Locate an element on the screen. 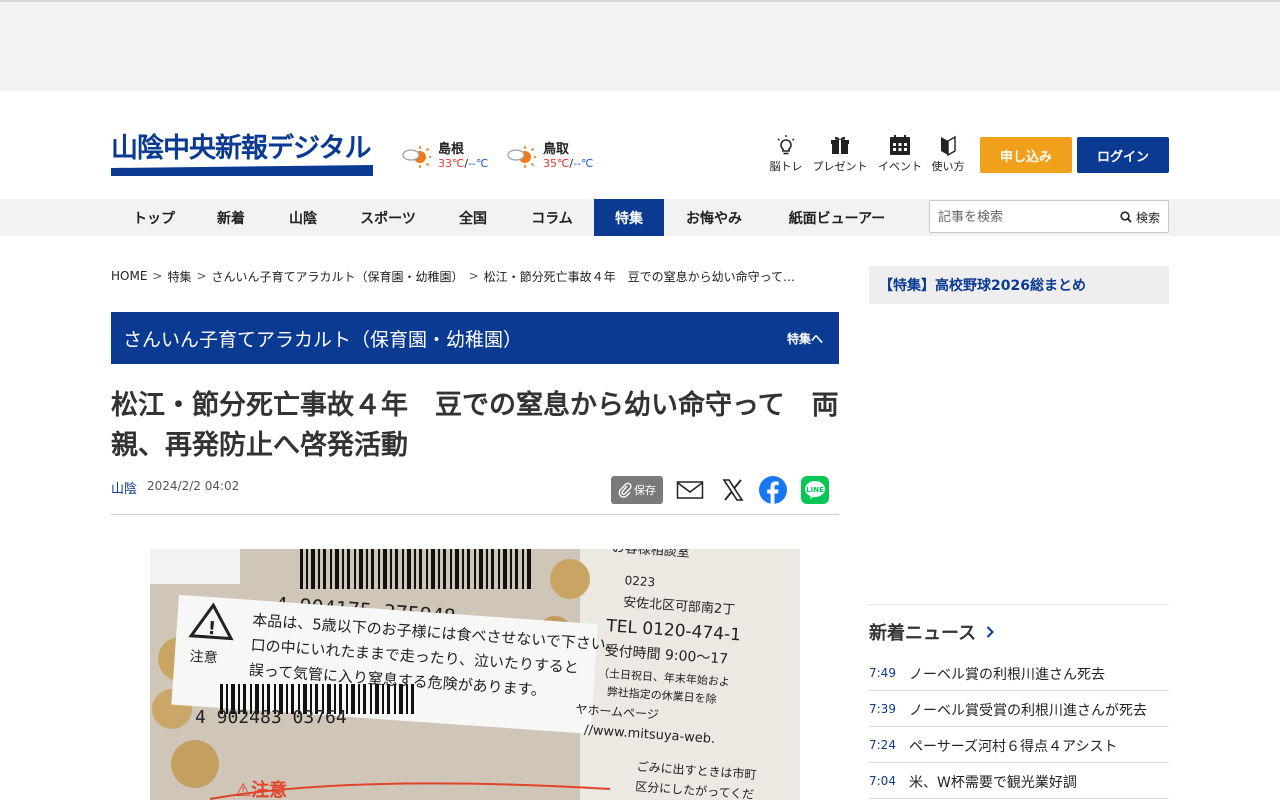 The width and height of the screenshot is (1280, 800). present-link: プレゼント is located at coordinates (840, 156).